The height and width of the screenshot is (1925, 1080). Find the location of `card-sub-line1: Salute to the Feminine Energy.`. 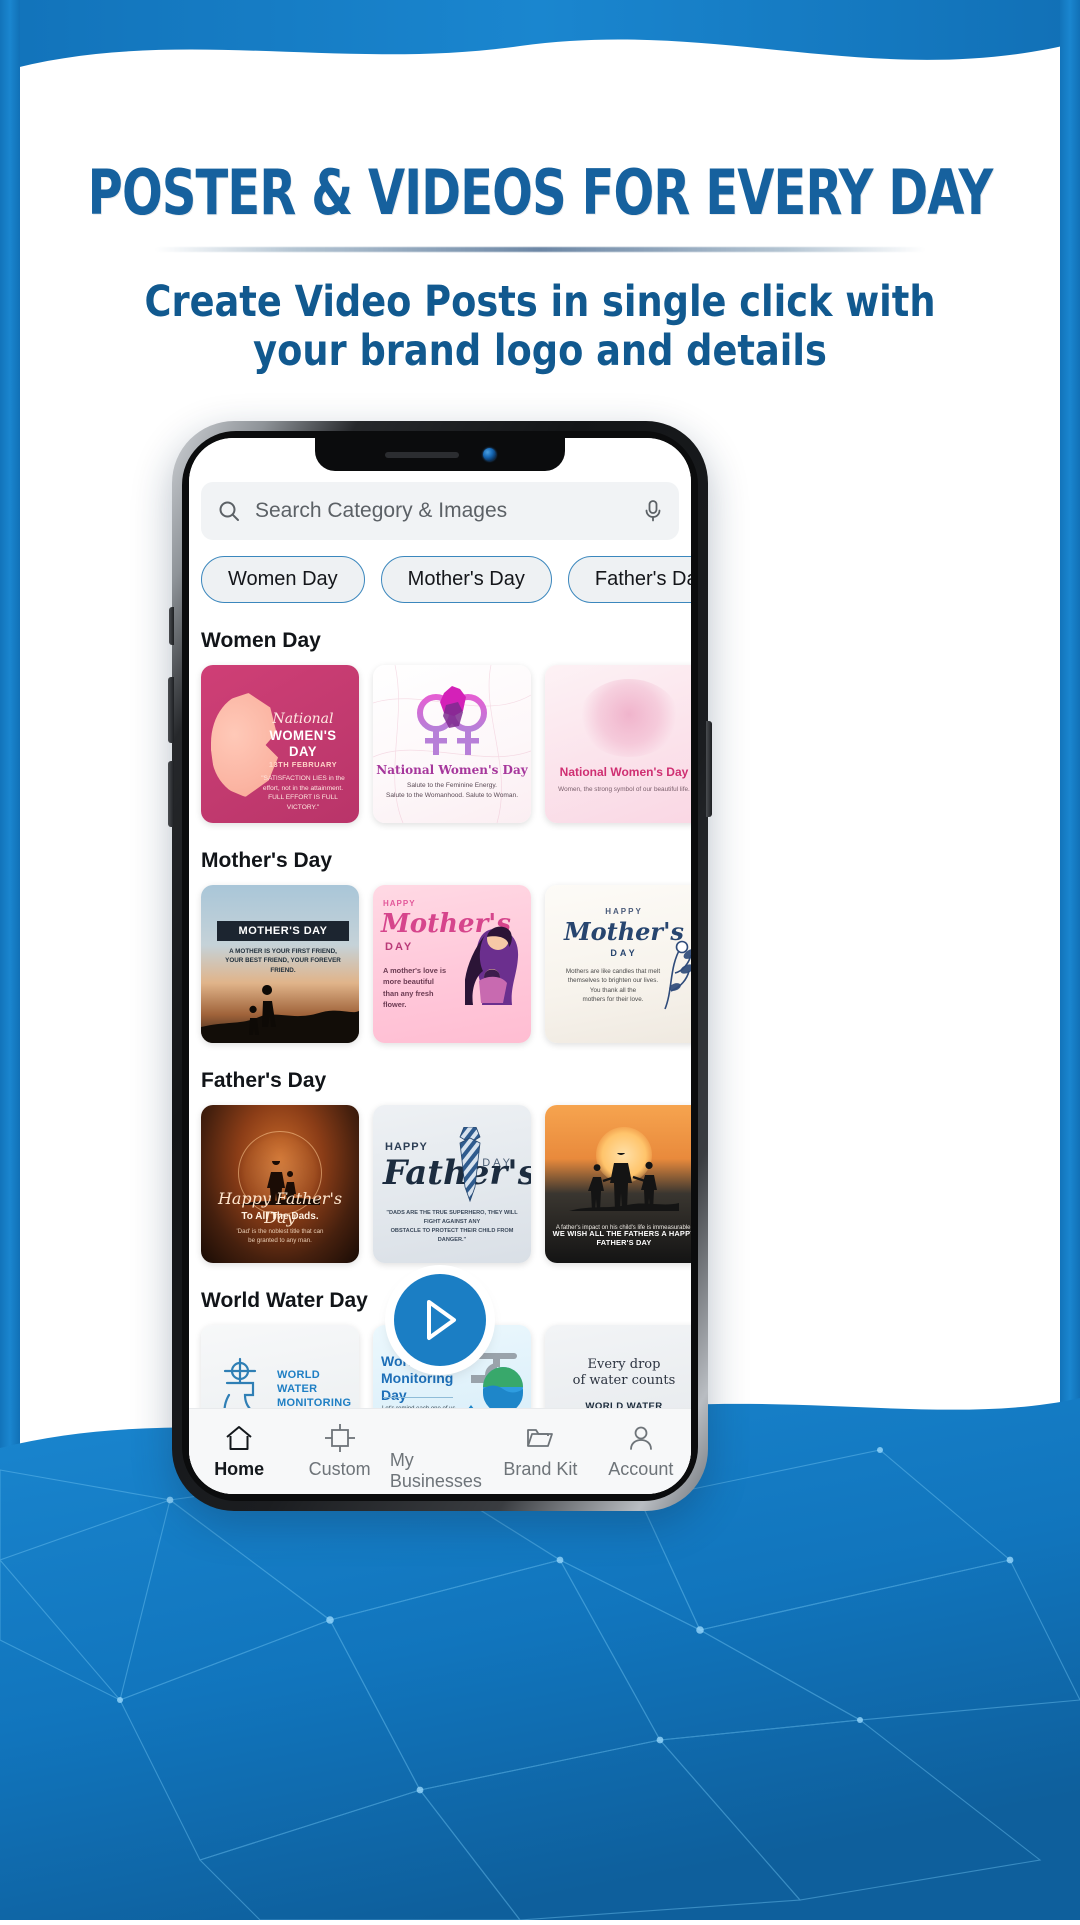

card-sub-line1: Salute to the Feminine Energy. is located at coordinates (452, 785).